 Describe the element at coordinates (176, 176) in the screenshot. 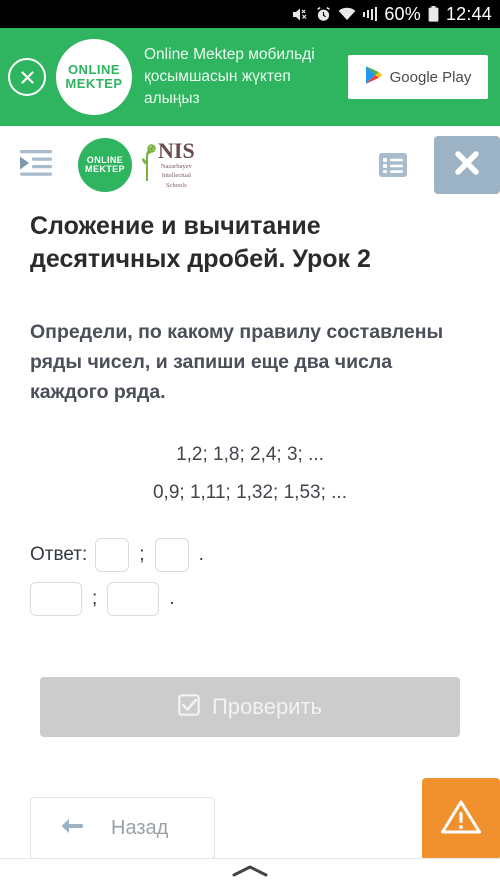

I see `nis-logo-sub2: Intellectual` at that location.